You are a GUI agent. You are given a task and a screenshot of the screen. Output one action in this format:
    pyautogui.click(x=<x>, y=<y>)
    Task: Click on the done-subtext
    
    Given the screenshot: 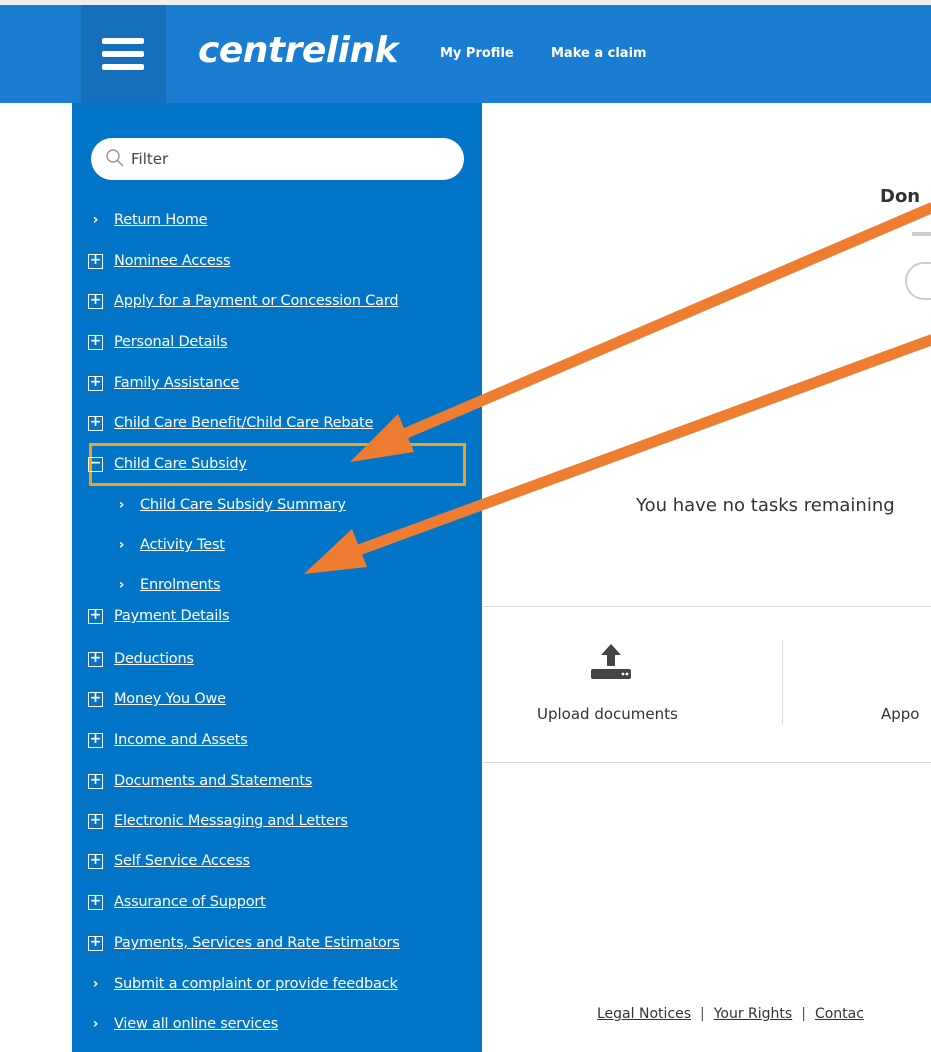 What is the action you would take?
    pyautogui.click(x=921, y=234)
    